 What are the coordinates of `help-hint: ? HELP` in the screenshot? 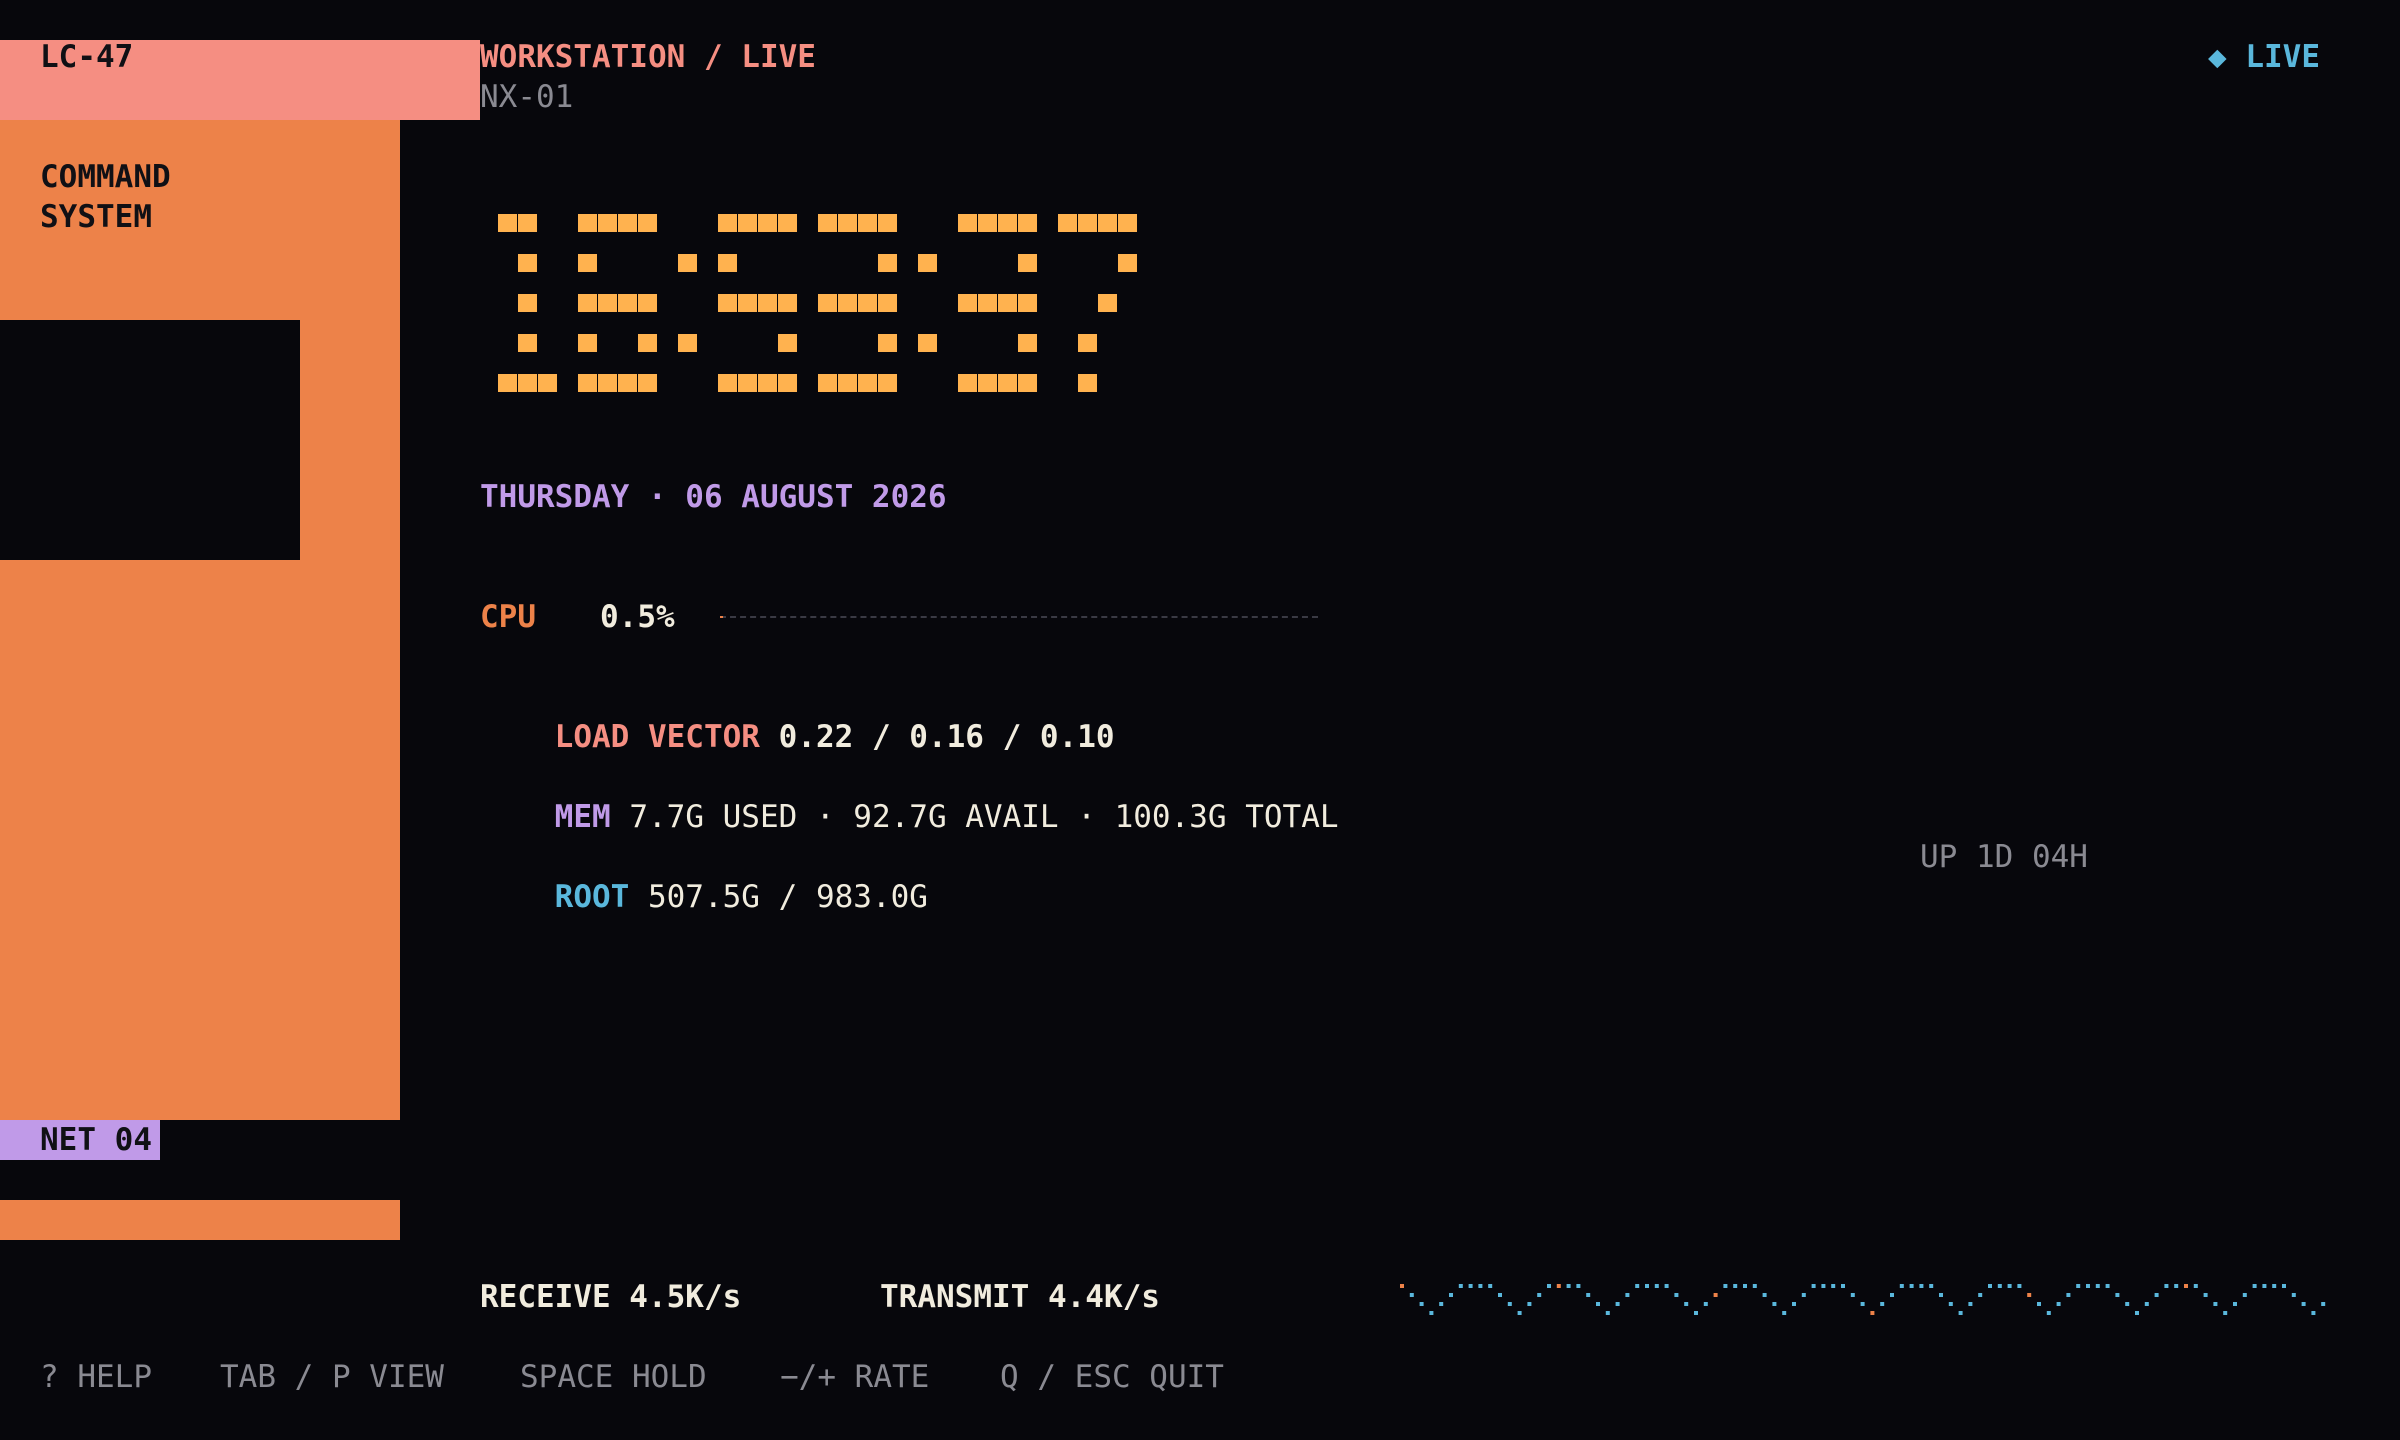 It's located at (96, 1377).